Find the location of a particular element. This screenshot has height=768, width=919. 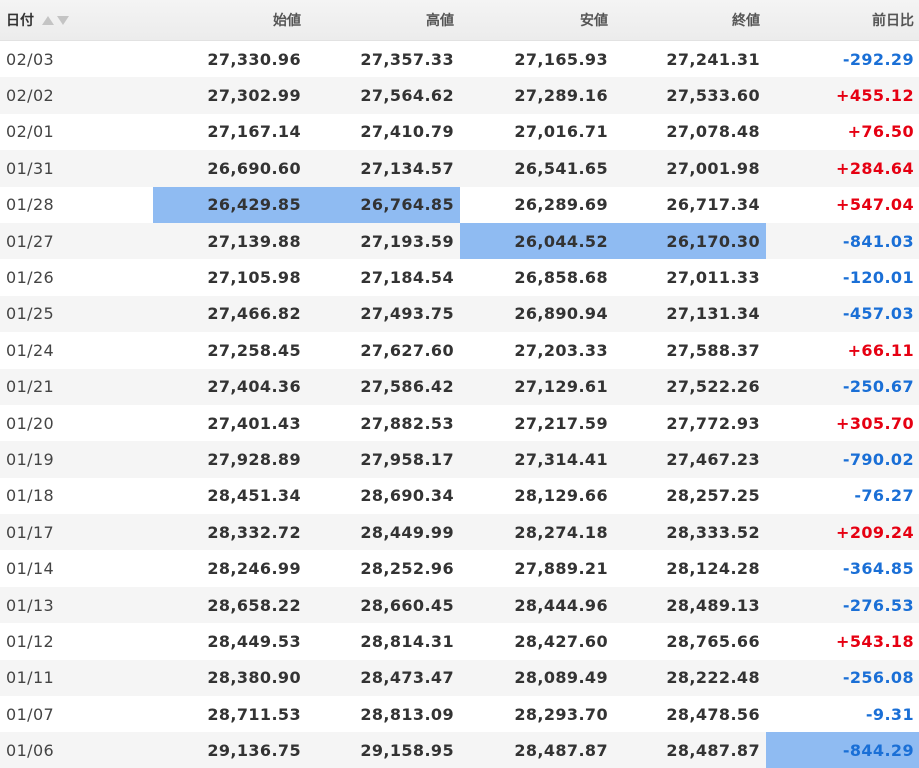

high-cell: 27,134.57 is located at coordinates (407, 168).